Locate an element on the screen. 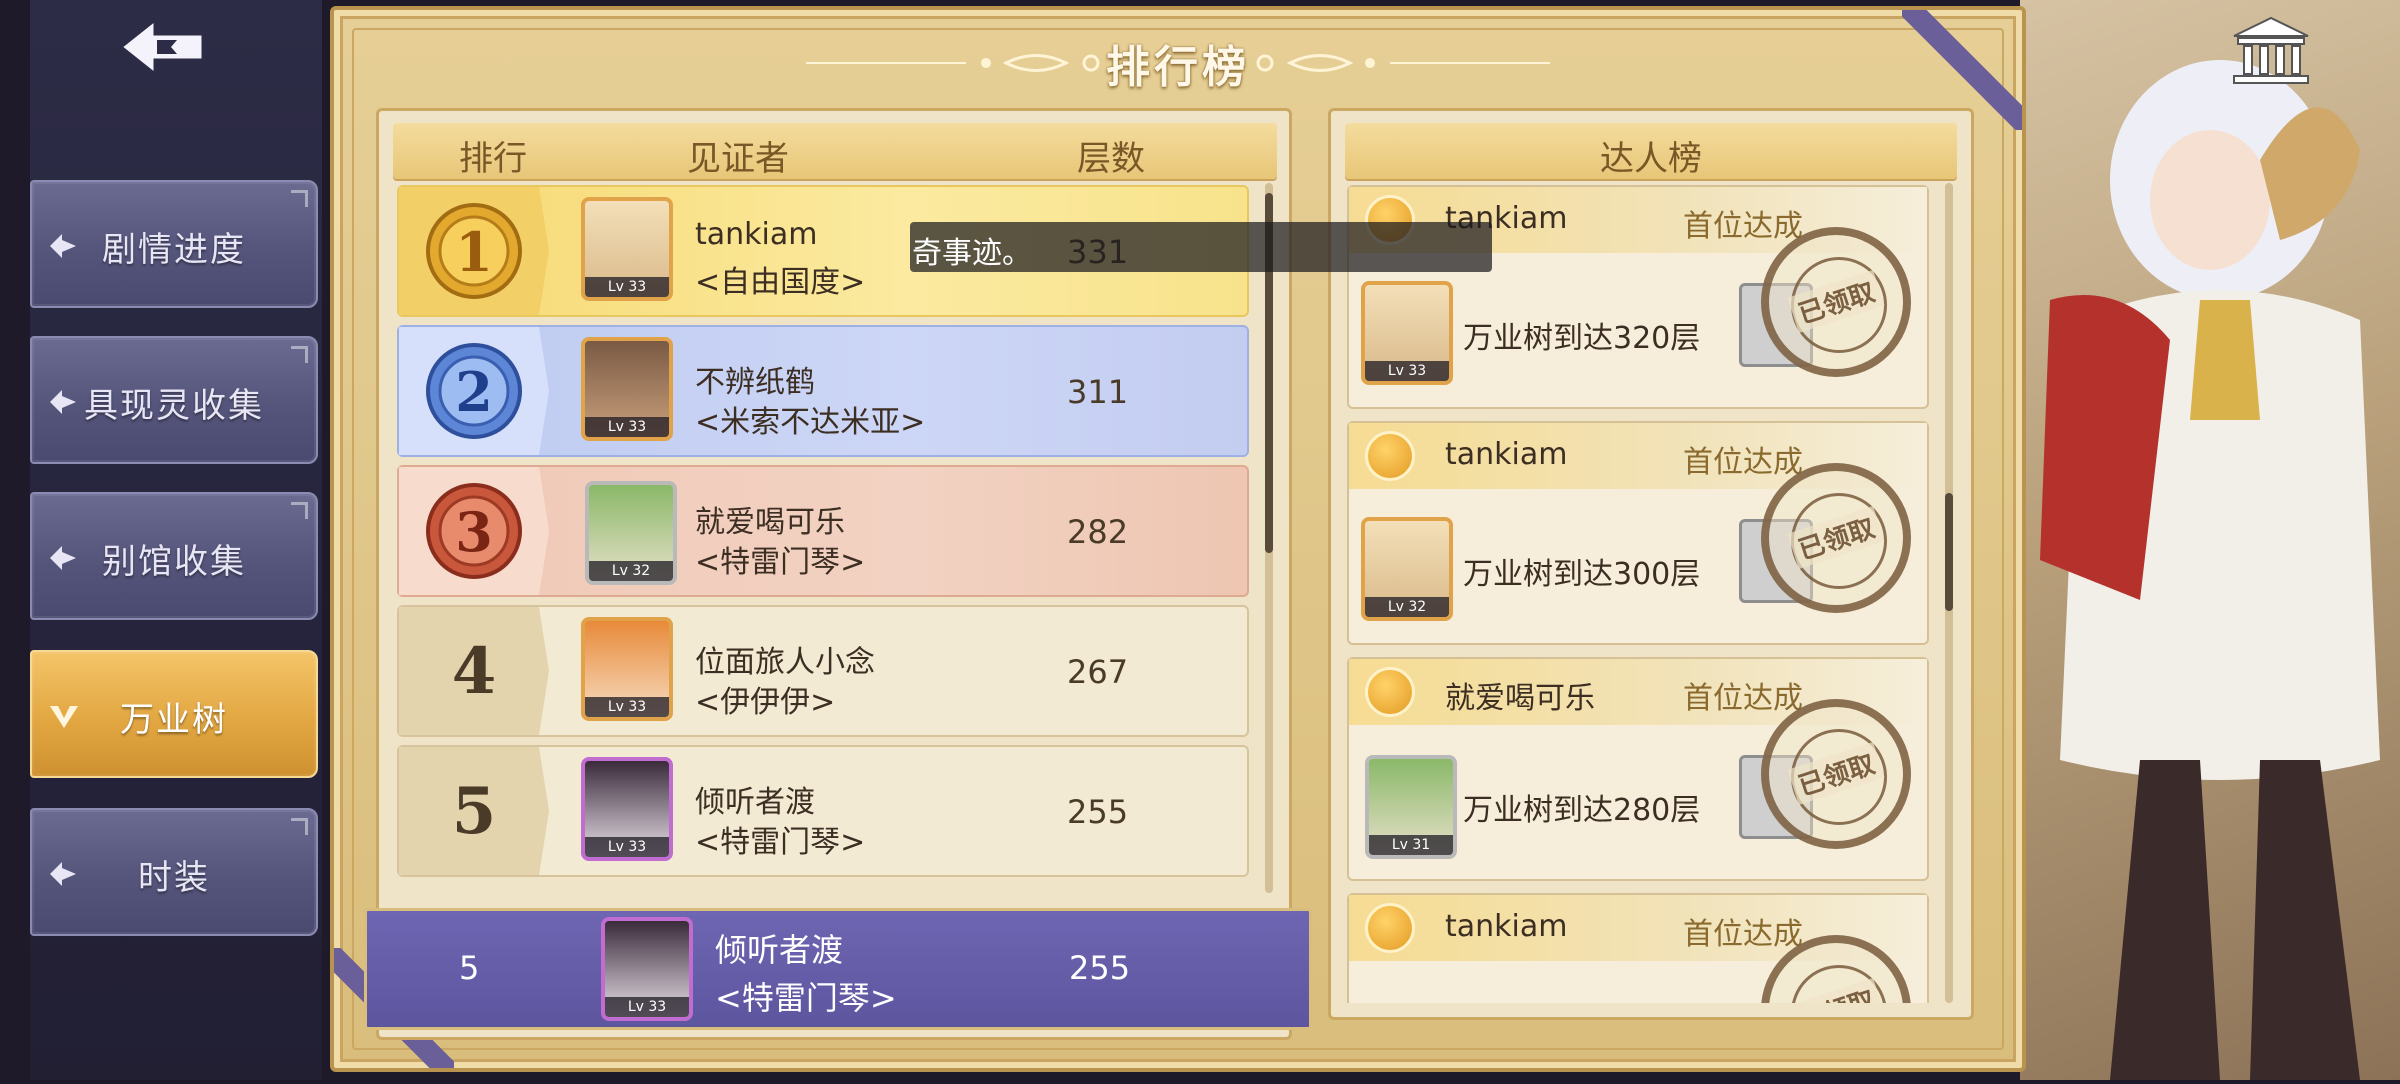  nav-item-annex-collection: 别馆收集 is located at coordinates (174, 556).